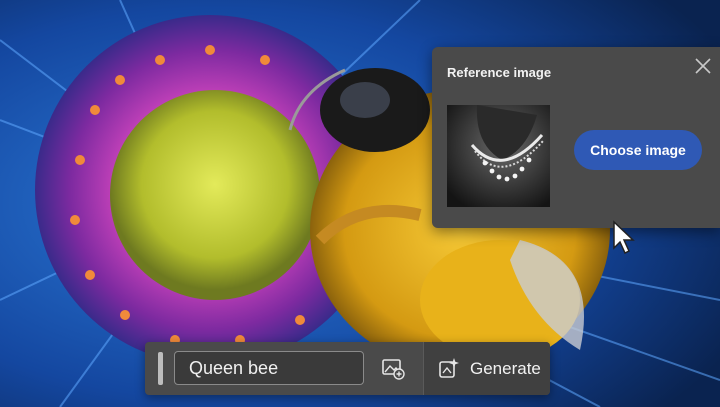  Describe the element at coordinates (269, 368) in the screenshot. I see `prompt-input` at that location.